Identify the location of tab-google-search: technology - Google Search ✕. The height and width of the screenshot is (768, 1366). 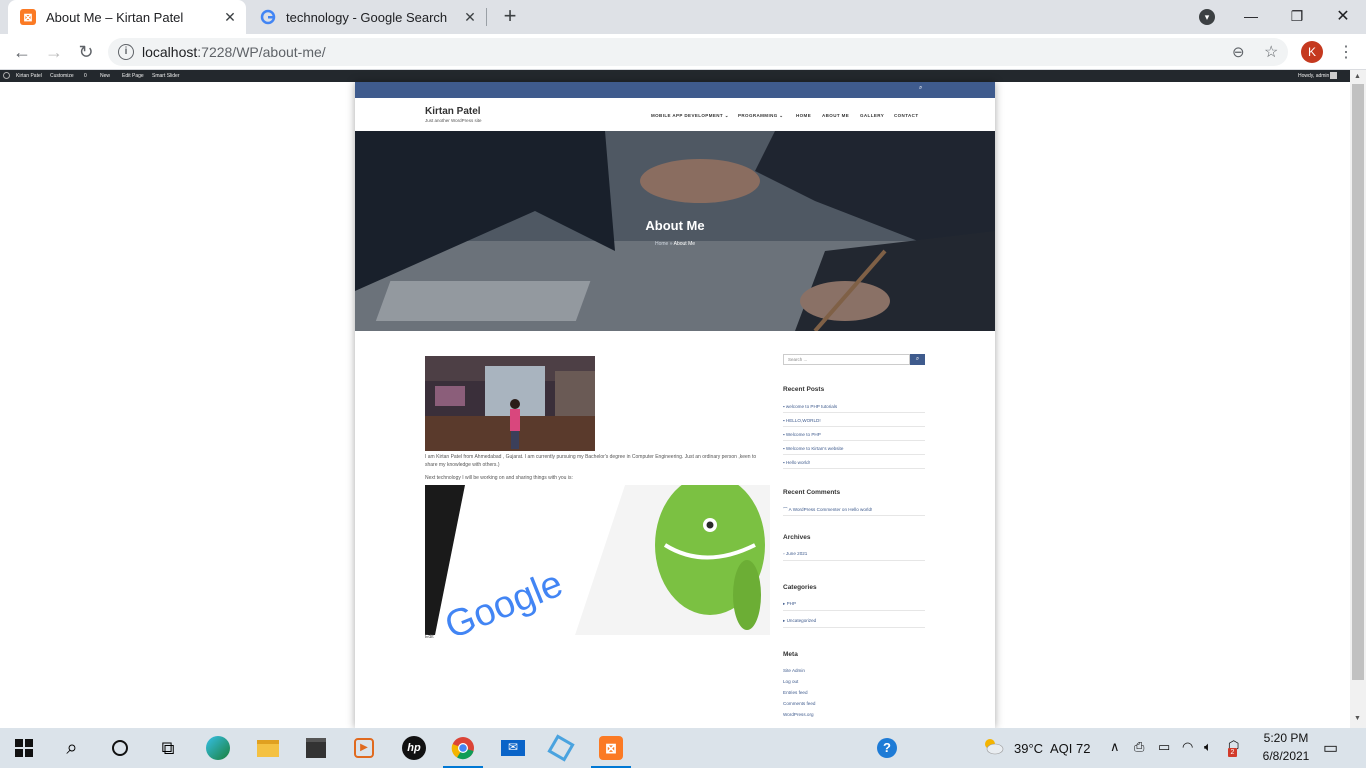
(367, 17).